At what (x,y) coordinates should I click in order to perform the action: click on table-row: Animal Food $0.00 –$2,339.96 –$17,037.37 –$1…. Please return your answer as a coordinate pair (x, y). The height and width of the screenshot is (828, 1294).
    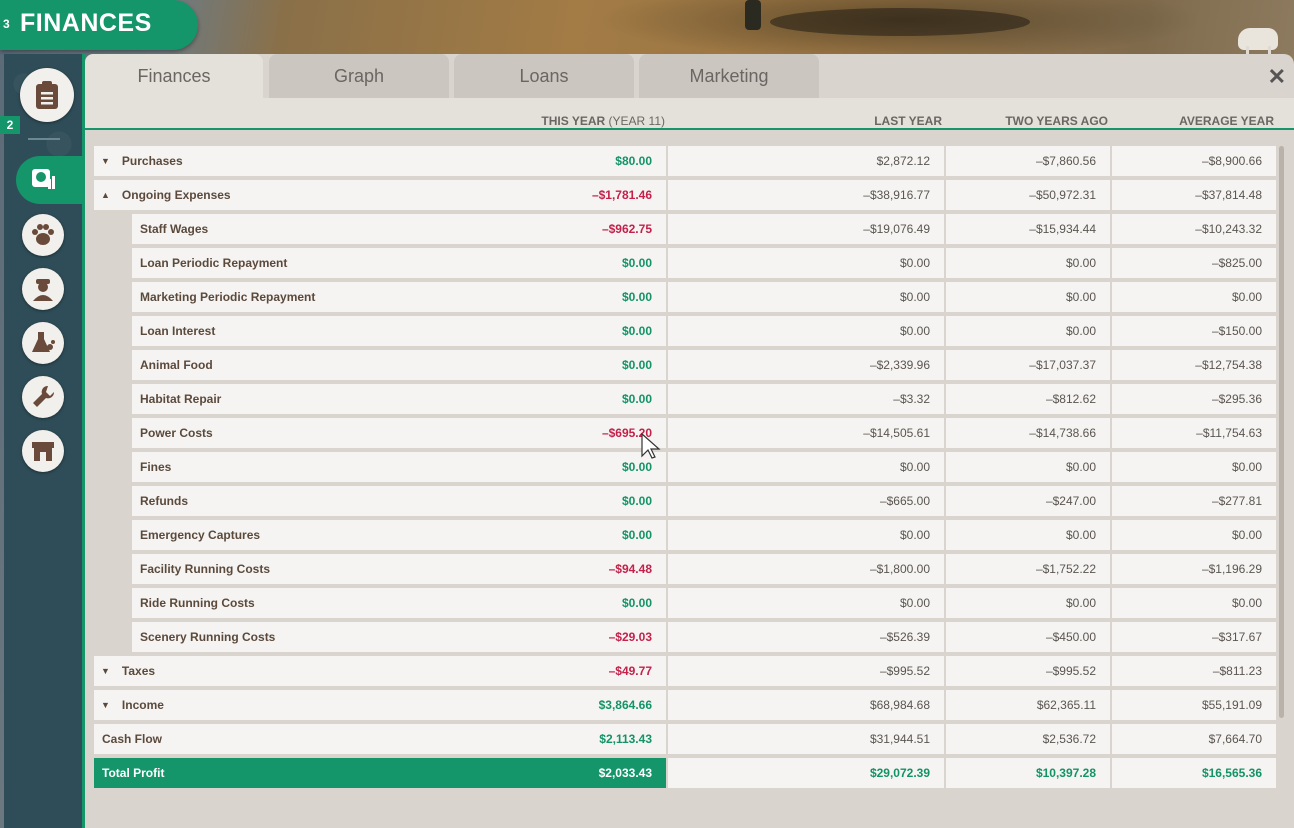
    Looking at the image, I should click on (689, 365).